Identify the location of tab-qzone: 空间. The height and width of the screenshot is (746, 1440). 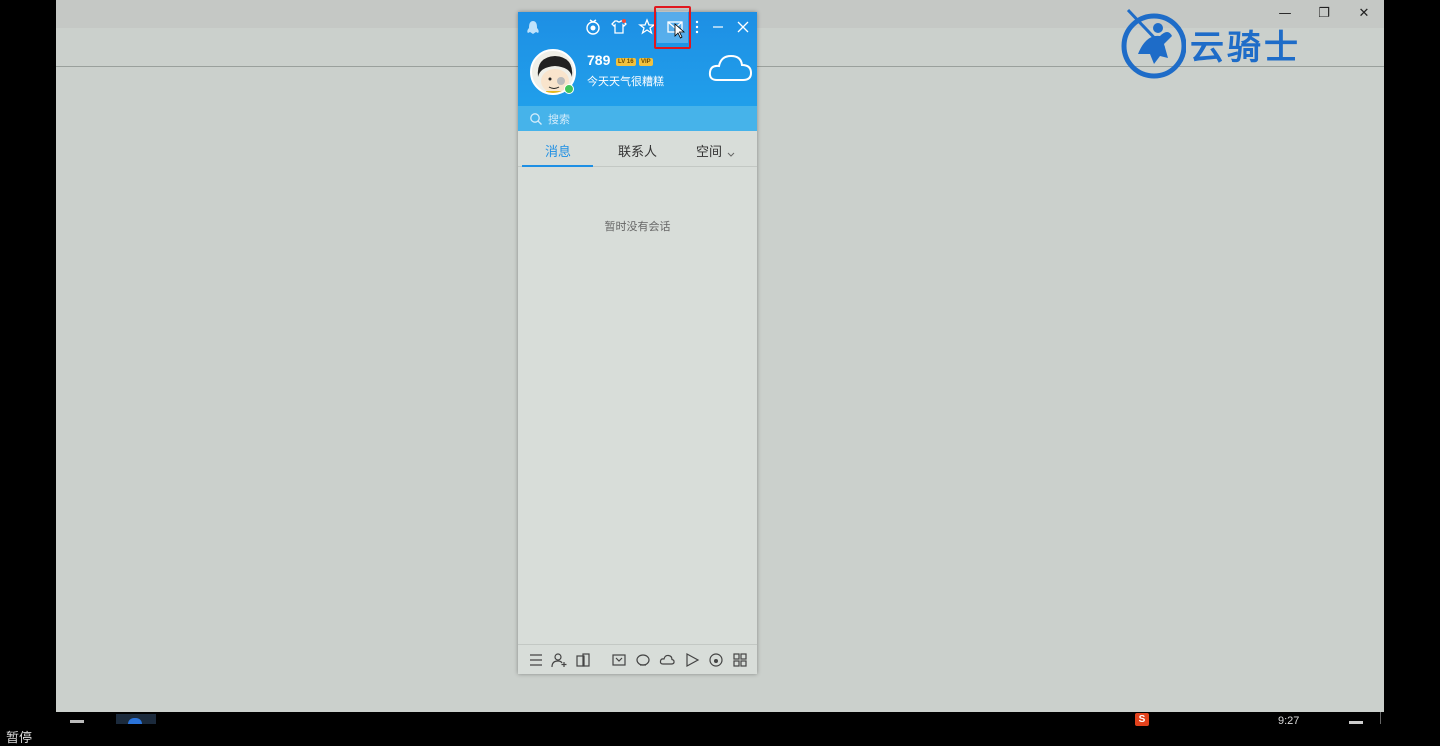
(709, 150).